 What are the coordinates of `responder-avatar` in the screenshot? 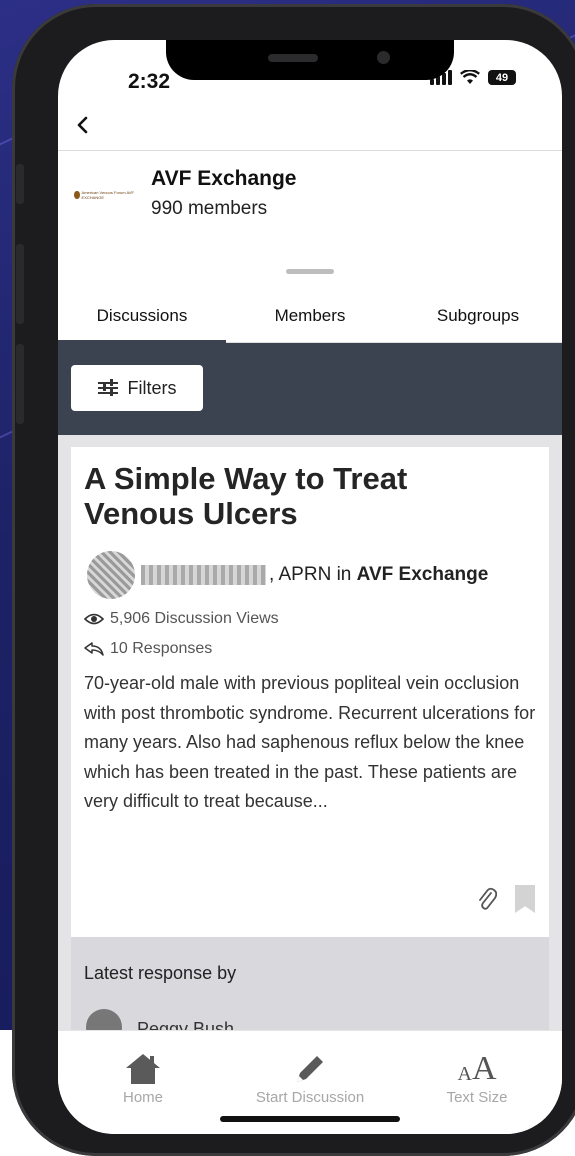 It's located at (104, 1019).